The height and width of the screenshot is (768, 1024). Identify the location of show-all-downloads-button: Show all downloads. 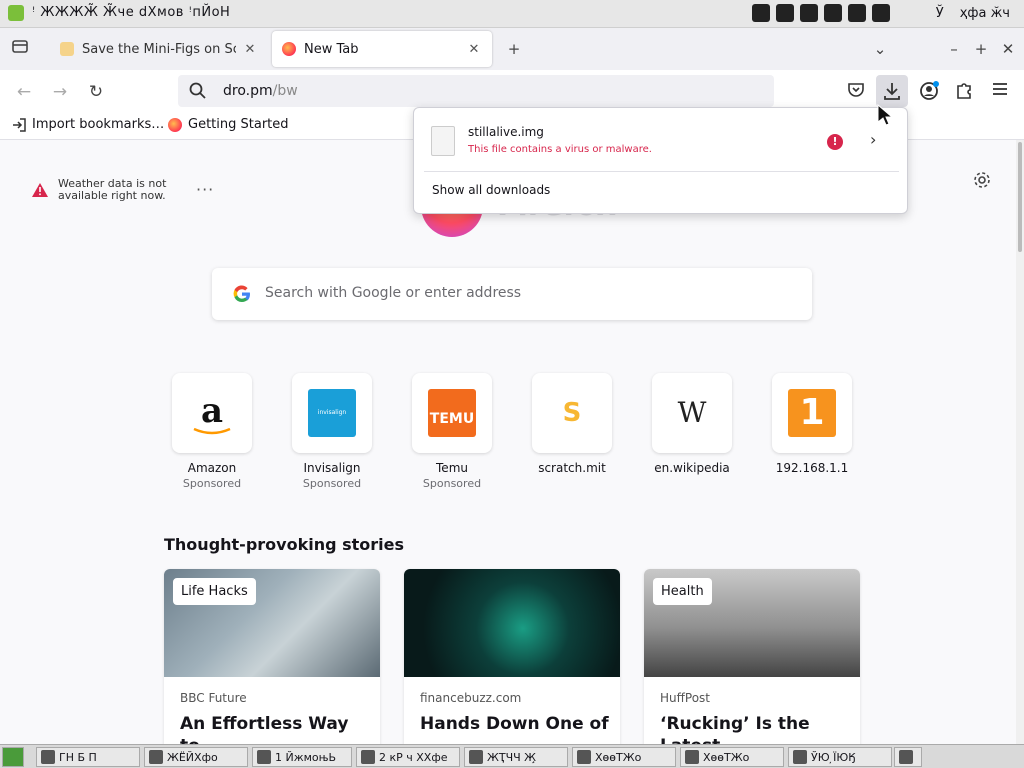
(491, 190).